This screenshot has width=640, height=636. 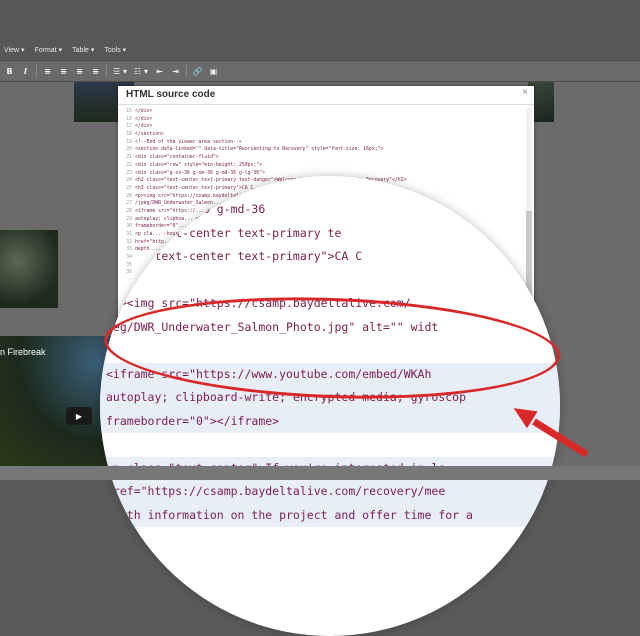 I want to click on link-icon: 🔗, so click(x=197, y=71).